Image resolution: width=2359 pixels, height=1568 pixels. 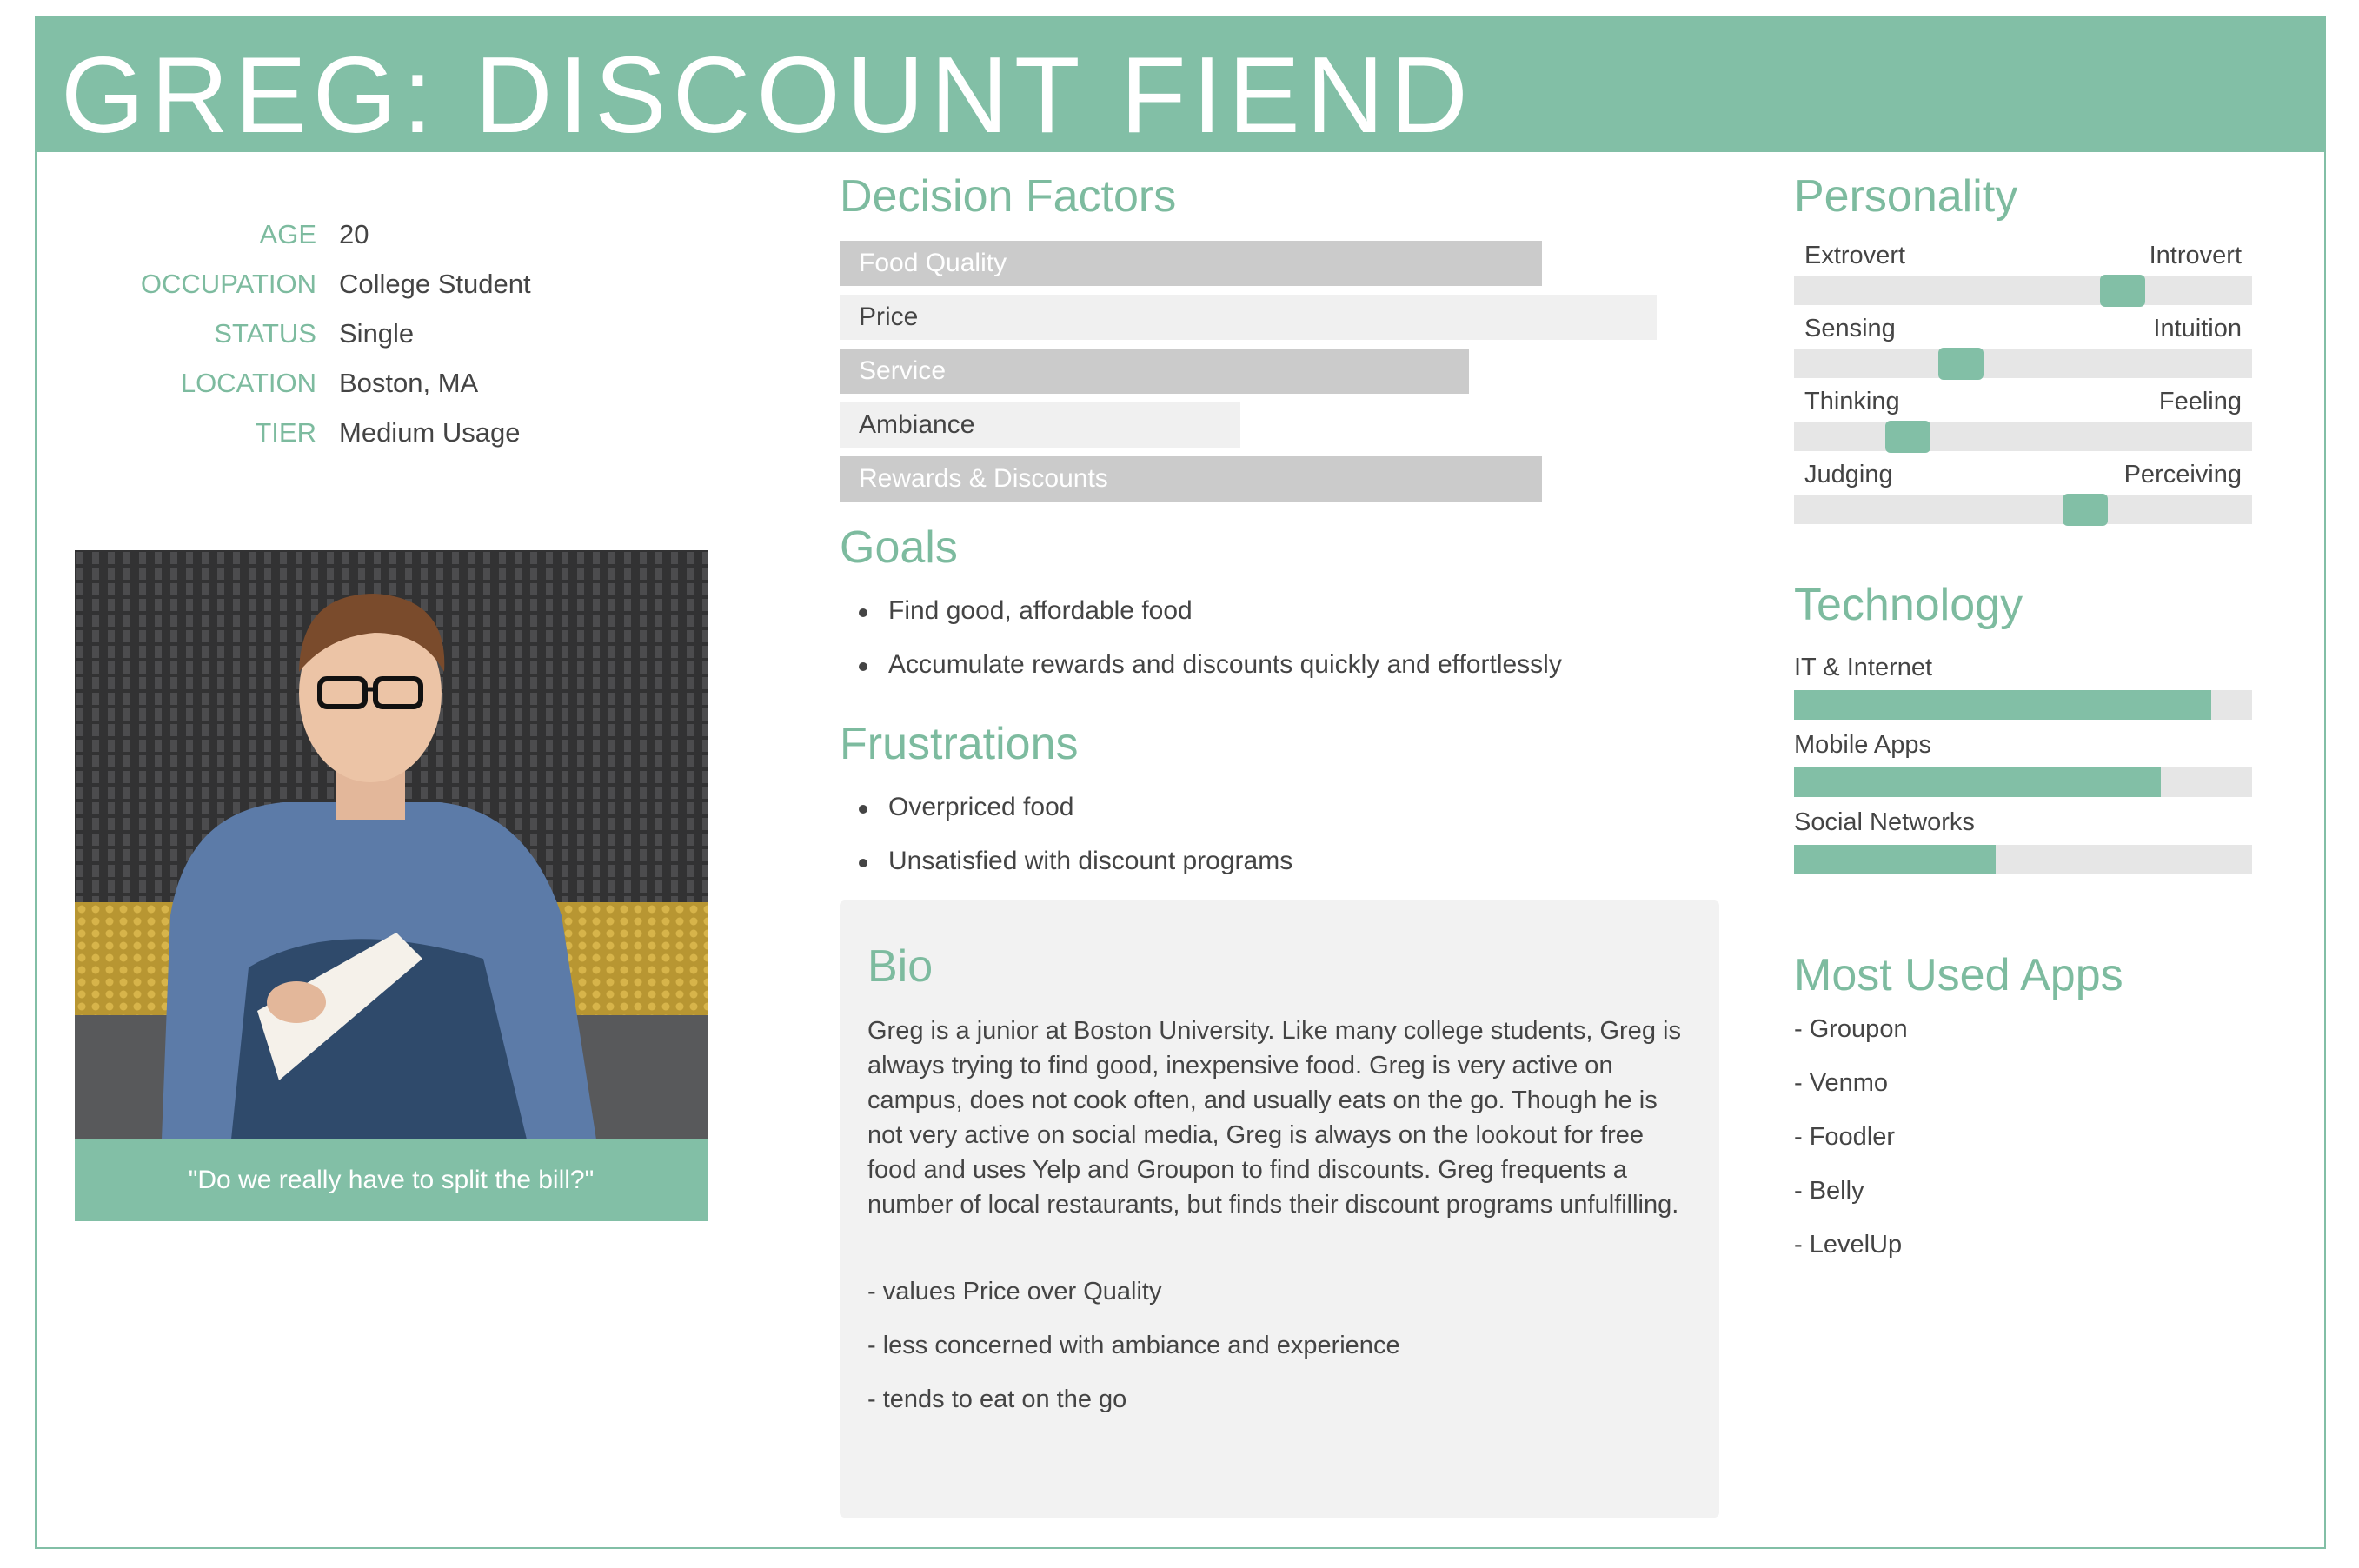 I want to click on personality-heading: Personality, so click(x=1906, y=196).